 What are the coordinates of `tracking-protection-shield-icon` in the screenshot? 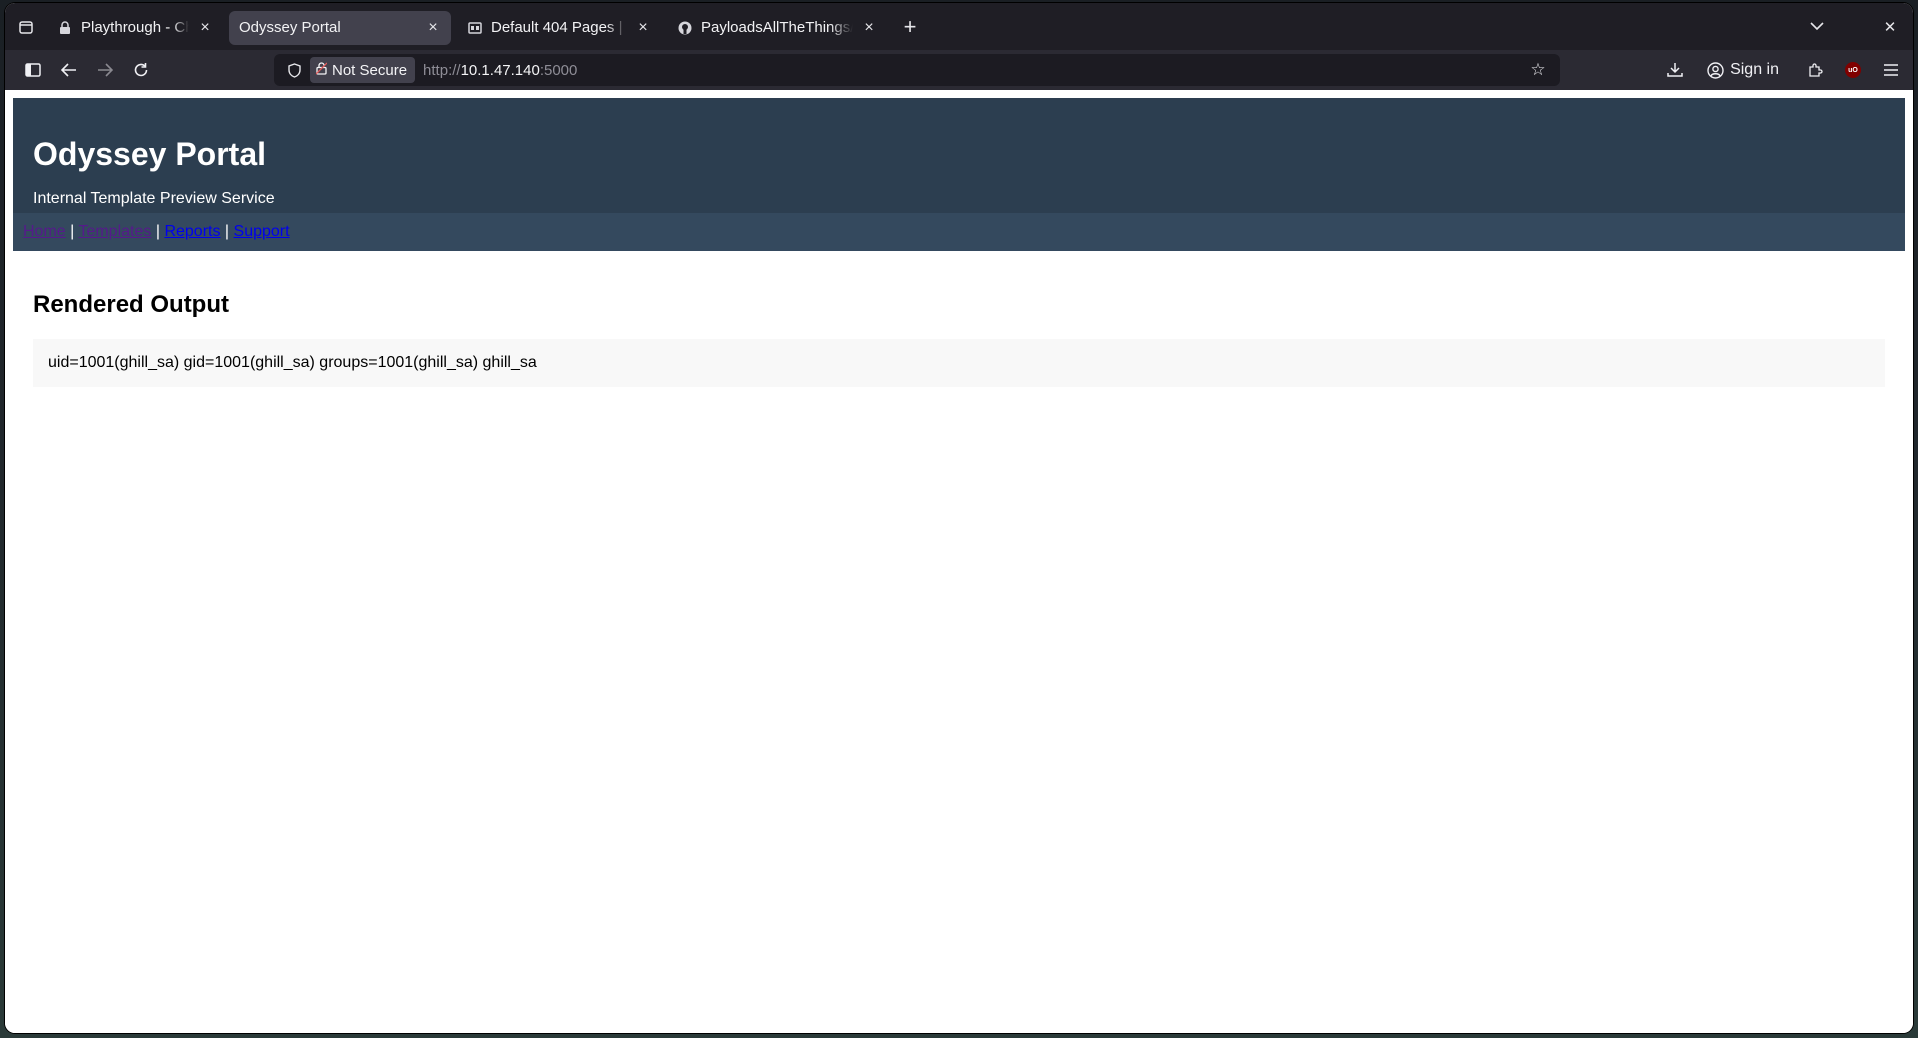 It's located at (294, 70).